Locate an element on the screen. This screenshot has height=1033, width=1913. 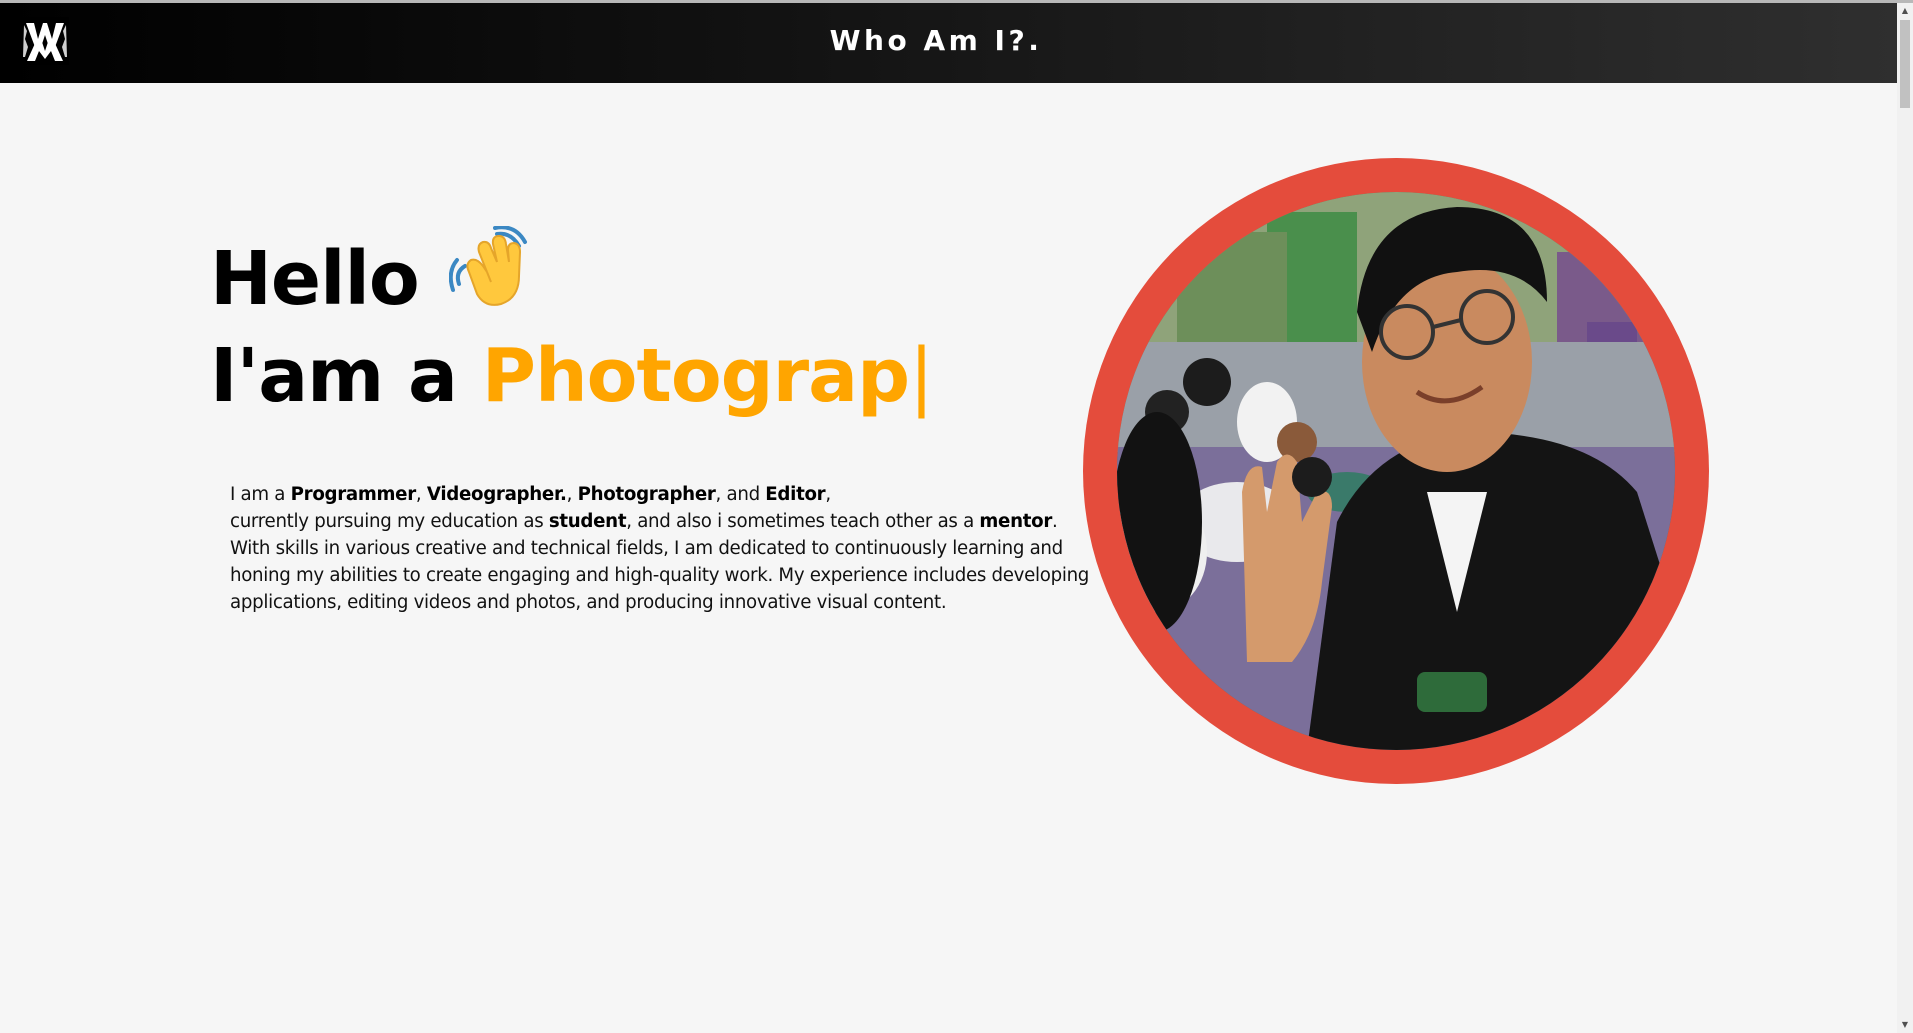
keyword-mentor: mentor is located at coordinates (1015, 521).